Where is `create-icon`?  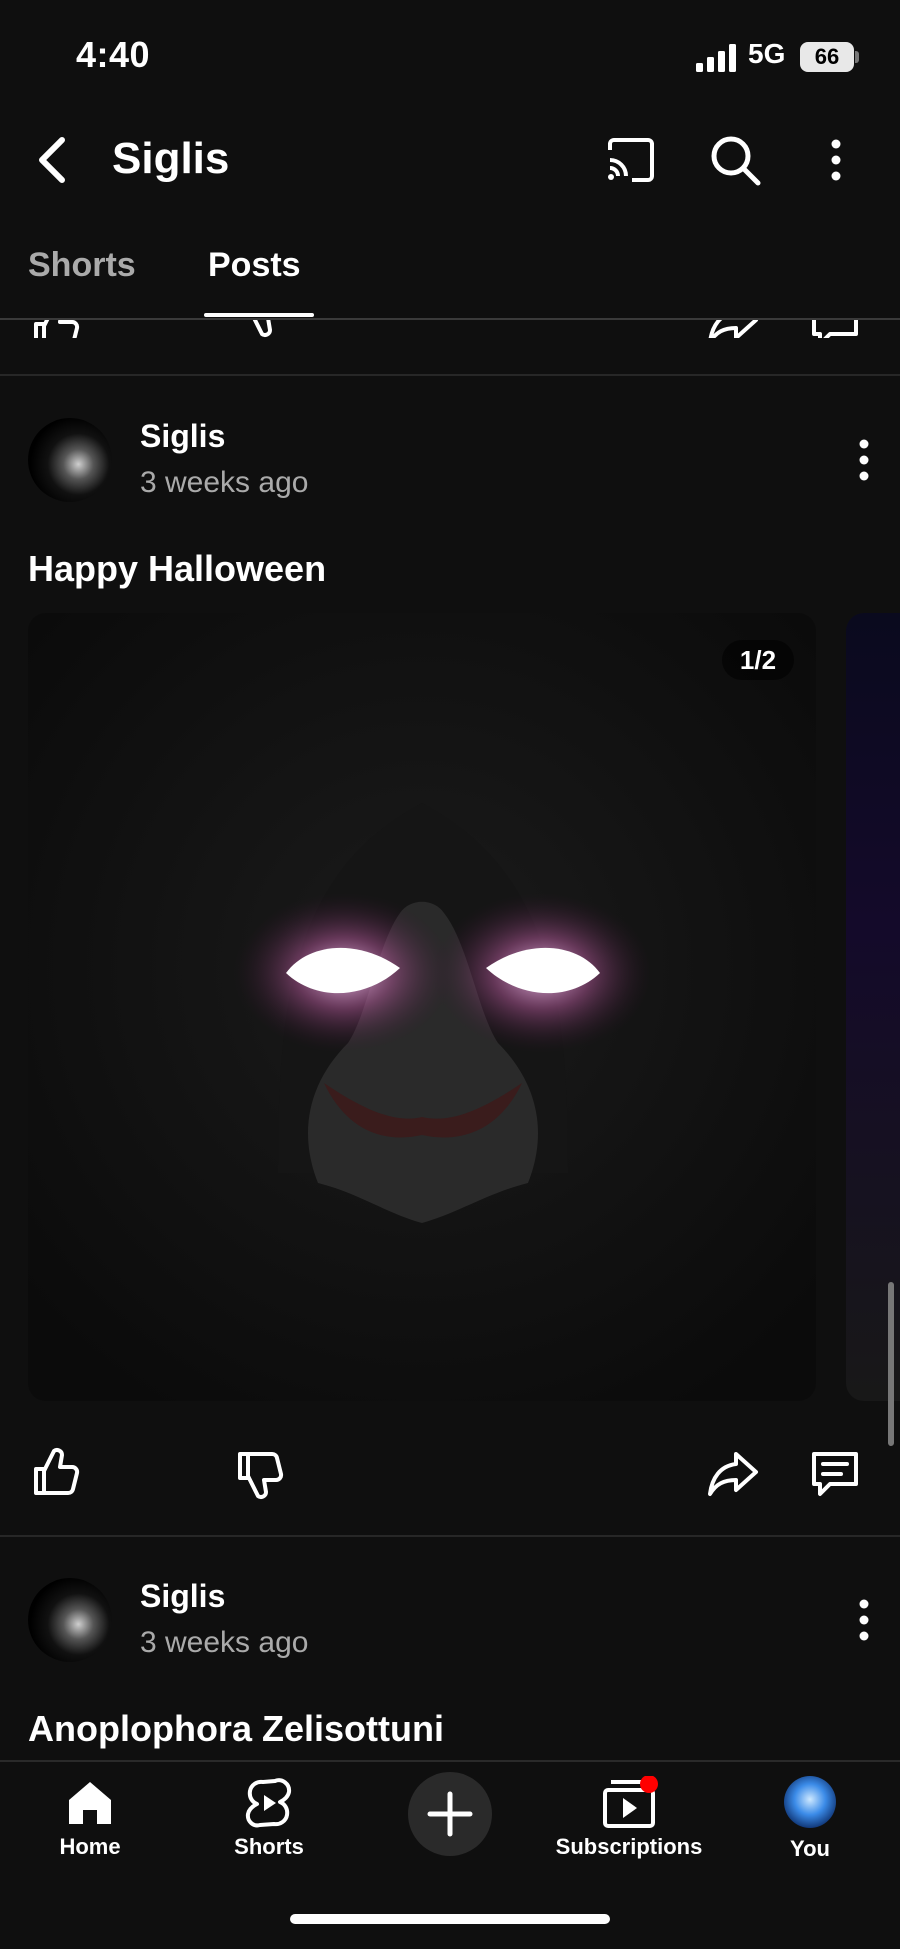
create-icon is located at coordinates (450, 1814).